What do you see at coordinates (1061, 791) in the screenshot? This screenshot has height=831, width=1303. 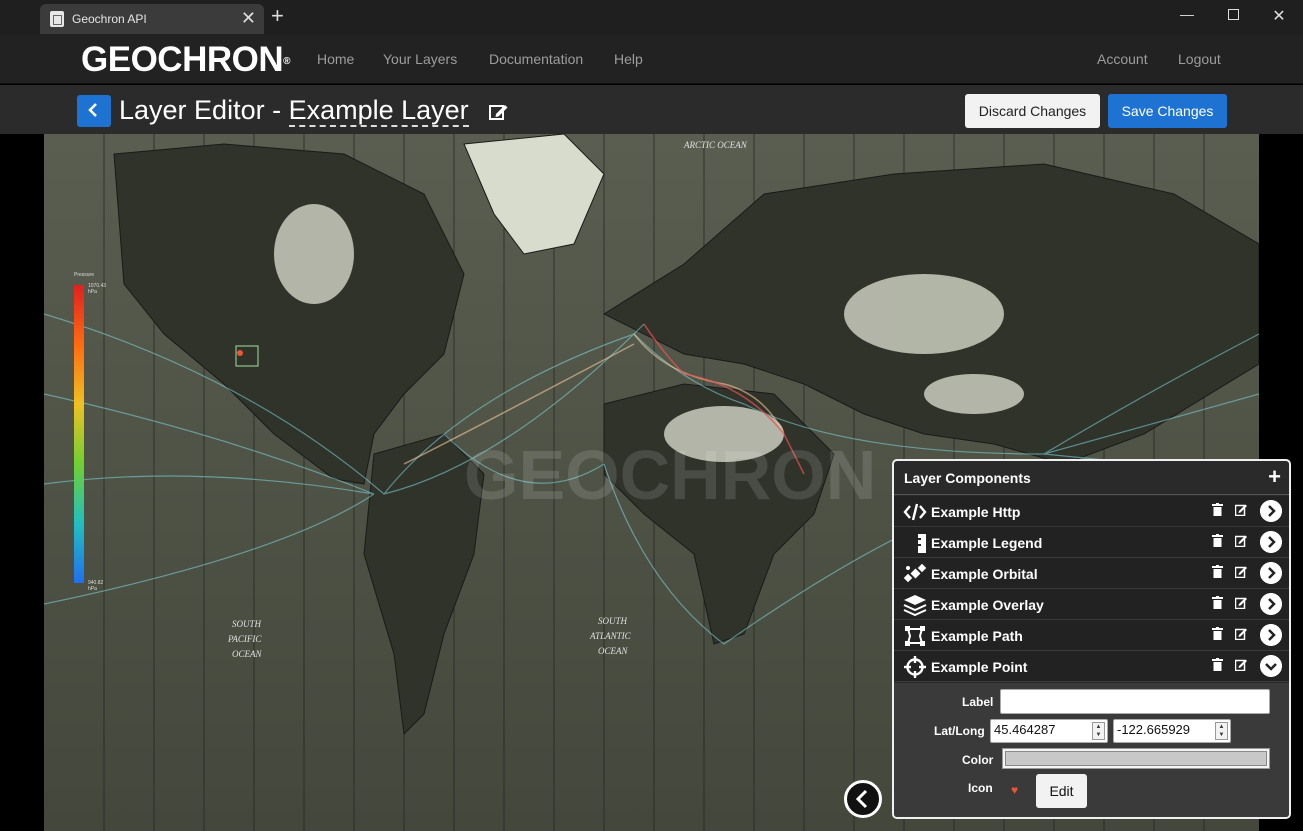 I see `edit-icon-button: Edit` at bounding box center [1061, 791].